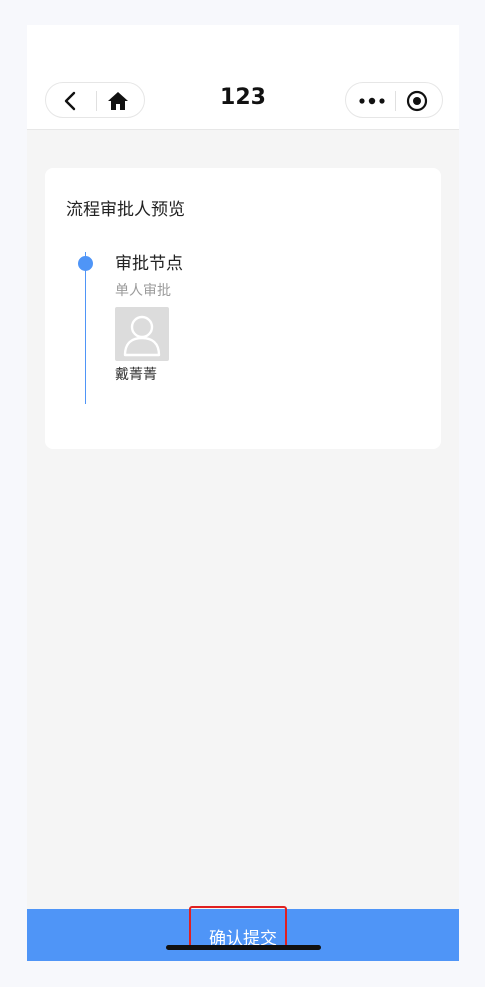  What do you see at coordinates (125, 210) in the screenshot?
I see `card-title: 流程审批人预览` at bounding box center [125, 210].